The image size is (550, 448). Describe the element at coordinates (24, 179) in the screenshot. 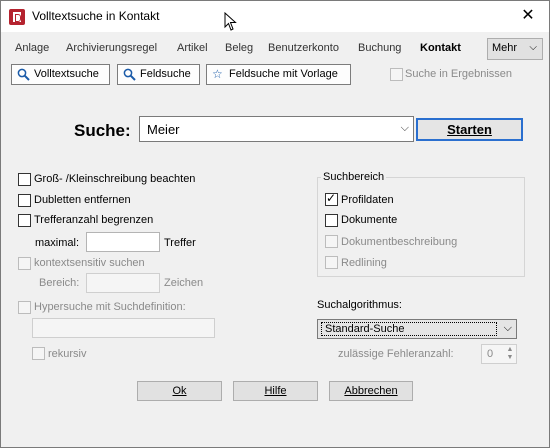

I see `case-sensitive-checkbox` at that location.